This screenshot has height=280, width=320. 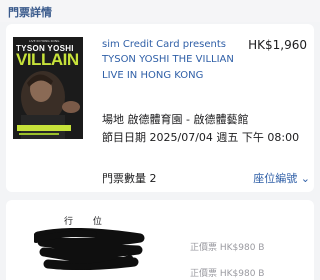 What do you see at coordinates (89, 249) in the screenshot?
I see `redaction-scribble` at bounding box center [89, 249].